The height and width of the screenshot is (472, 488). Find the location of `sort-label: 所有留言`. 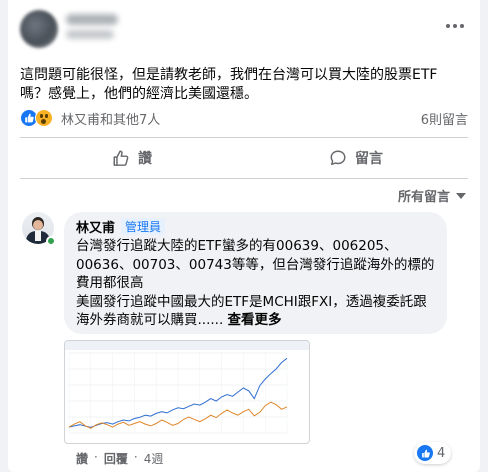

sort-label: 所有留言 is located at coordinates (423, 197).